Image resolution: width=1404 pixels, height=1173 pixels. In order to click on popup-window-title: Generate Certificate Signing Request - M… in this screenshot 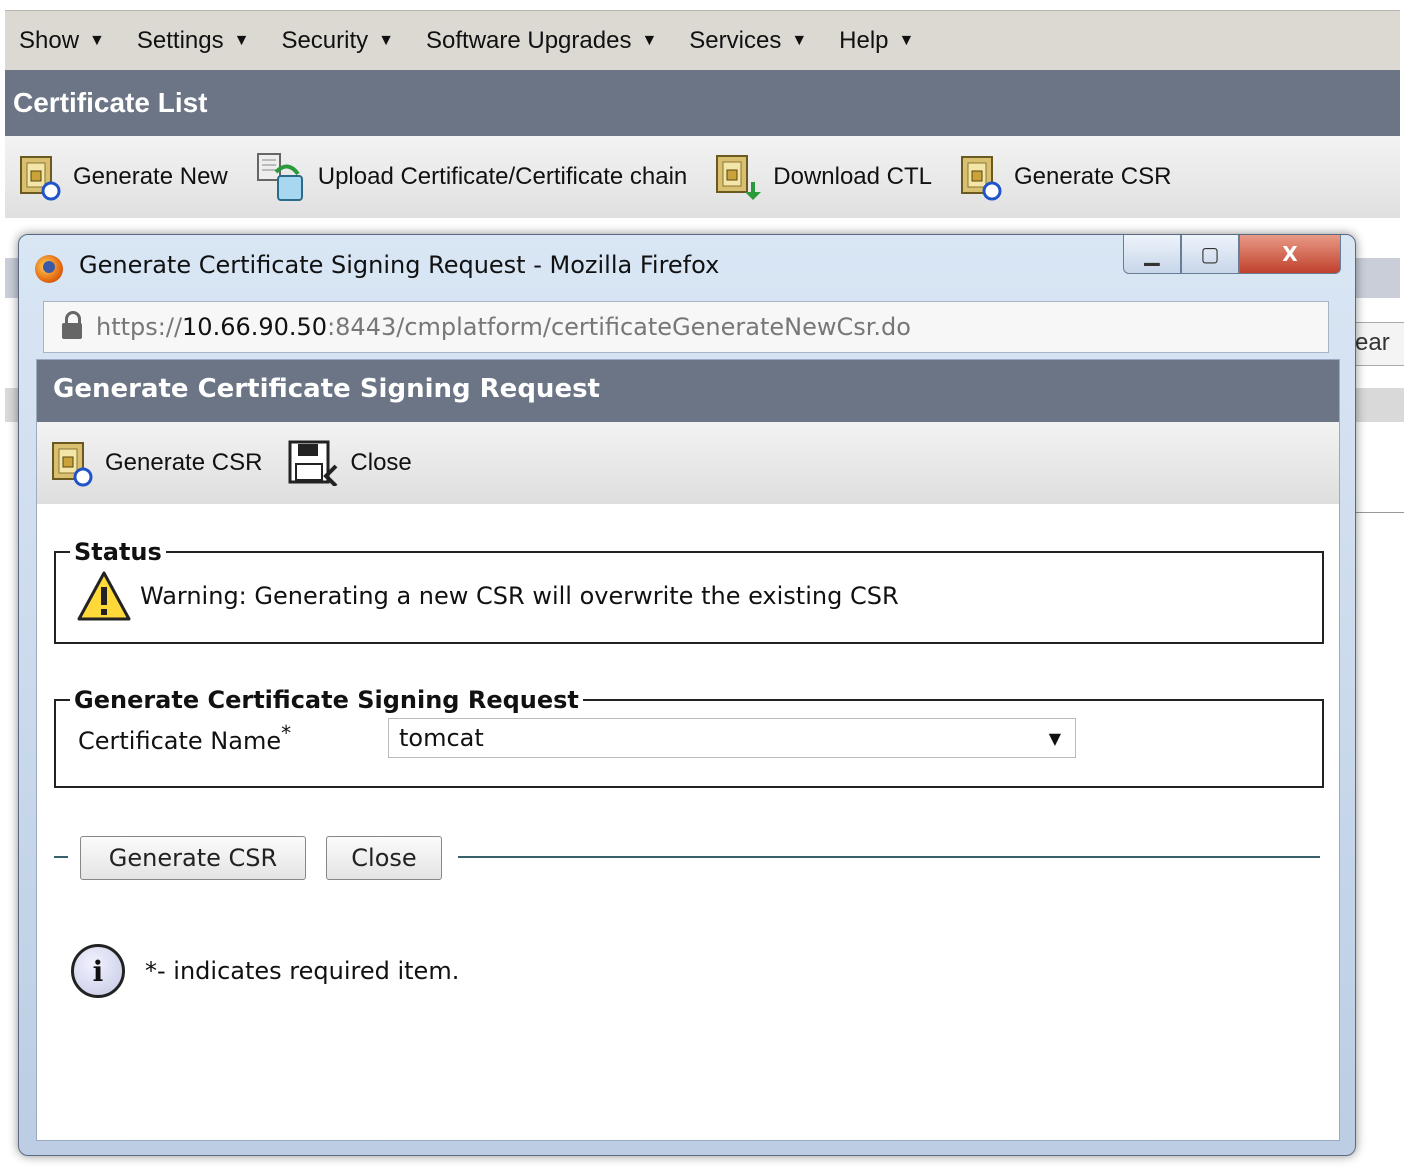, I will do `click(399, 265)`.